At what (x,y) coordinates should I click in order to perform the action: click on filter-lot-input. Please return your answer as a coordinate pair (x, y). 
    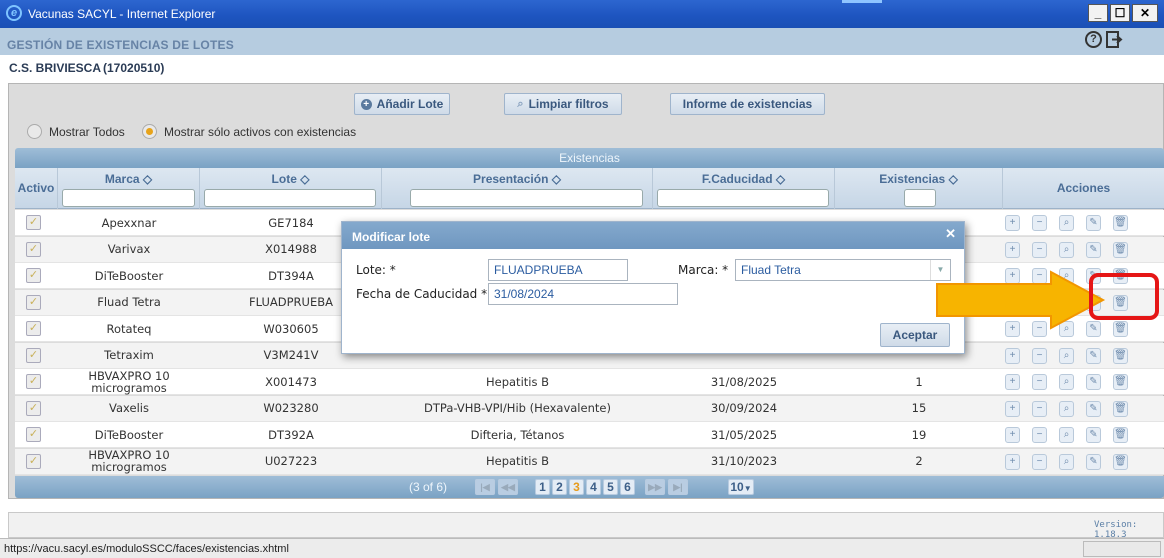
    Looking at the image, I should click on (290, 198).